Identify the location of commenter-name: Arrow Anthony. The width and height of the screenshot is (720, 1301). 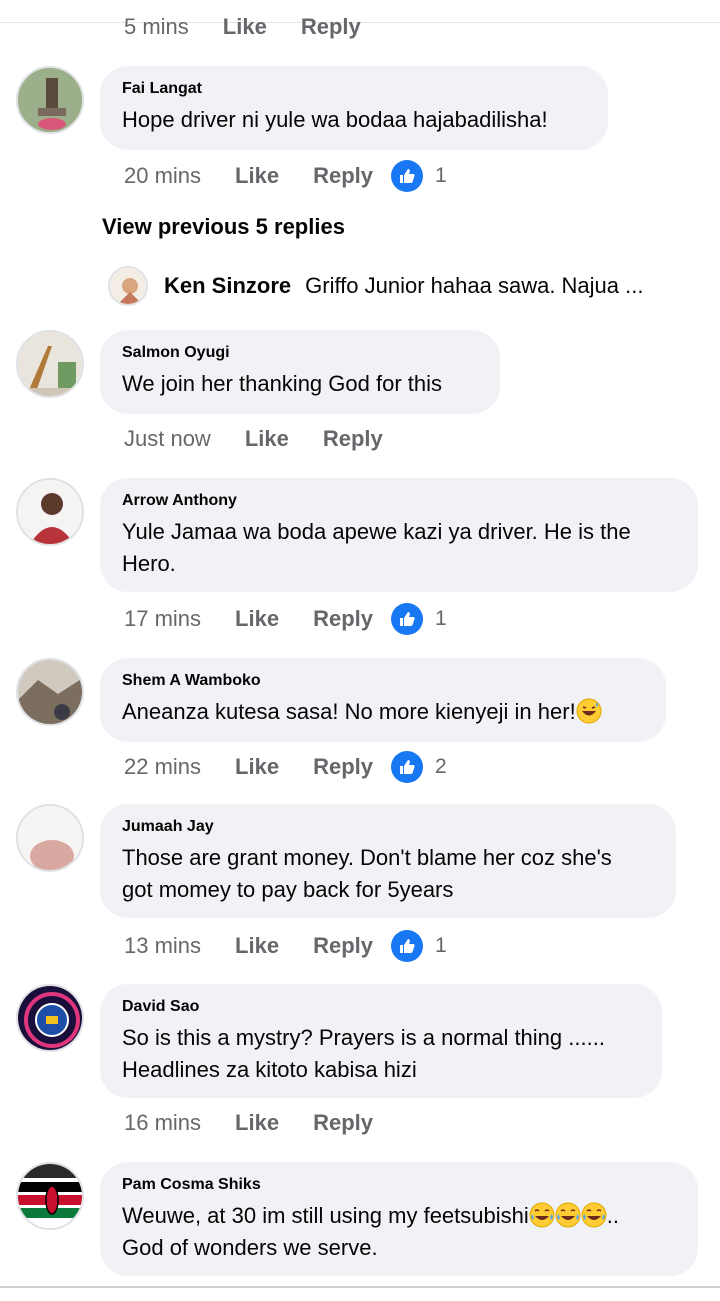
(399, 501).